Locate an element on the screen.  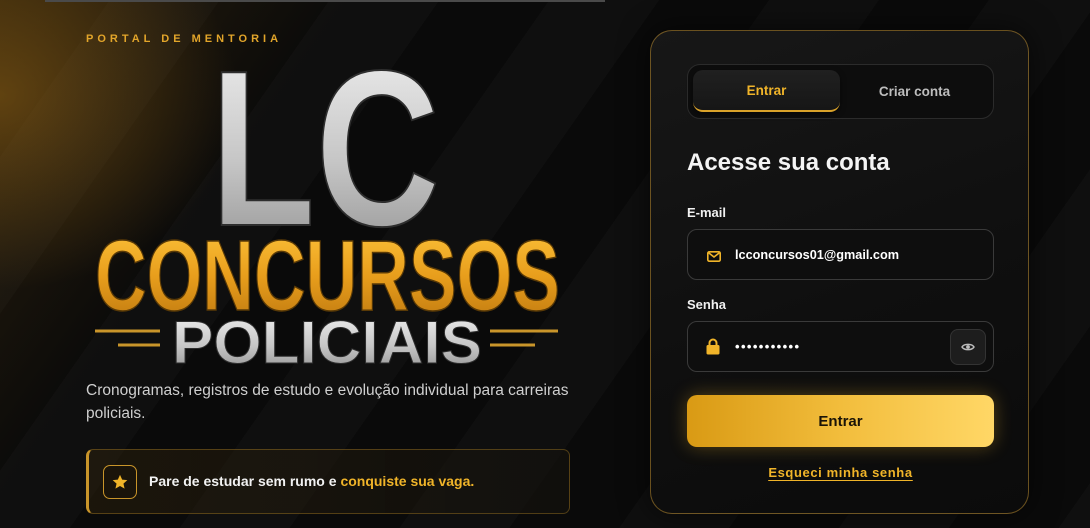
eyebrow-label: PORTAL DE MENTORIA is located at coordinates (184, 39).